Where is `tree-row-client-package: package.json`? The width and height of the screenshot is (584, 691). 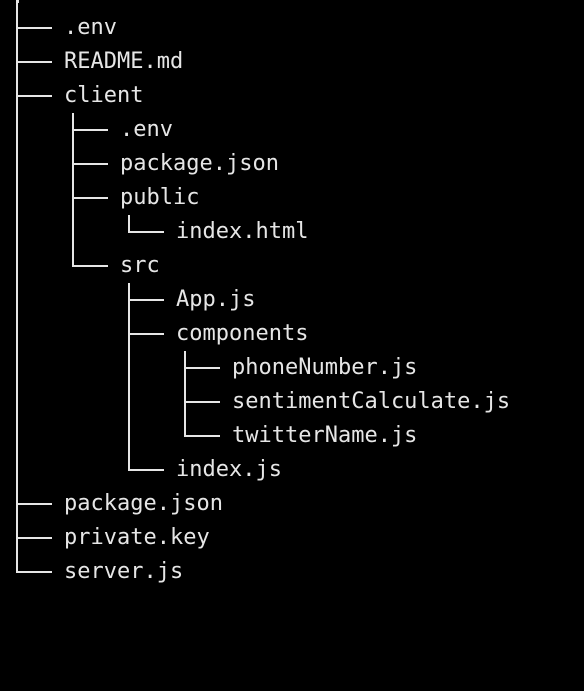 tree-row-client-package: package.json is located at coordinates (292, 164).